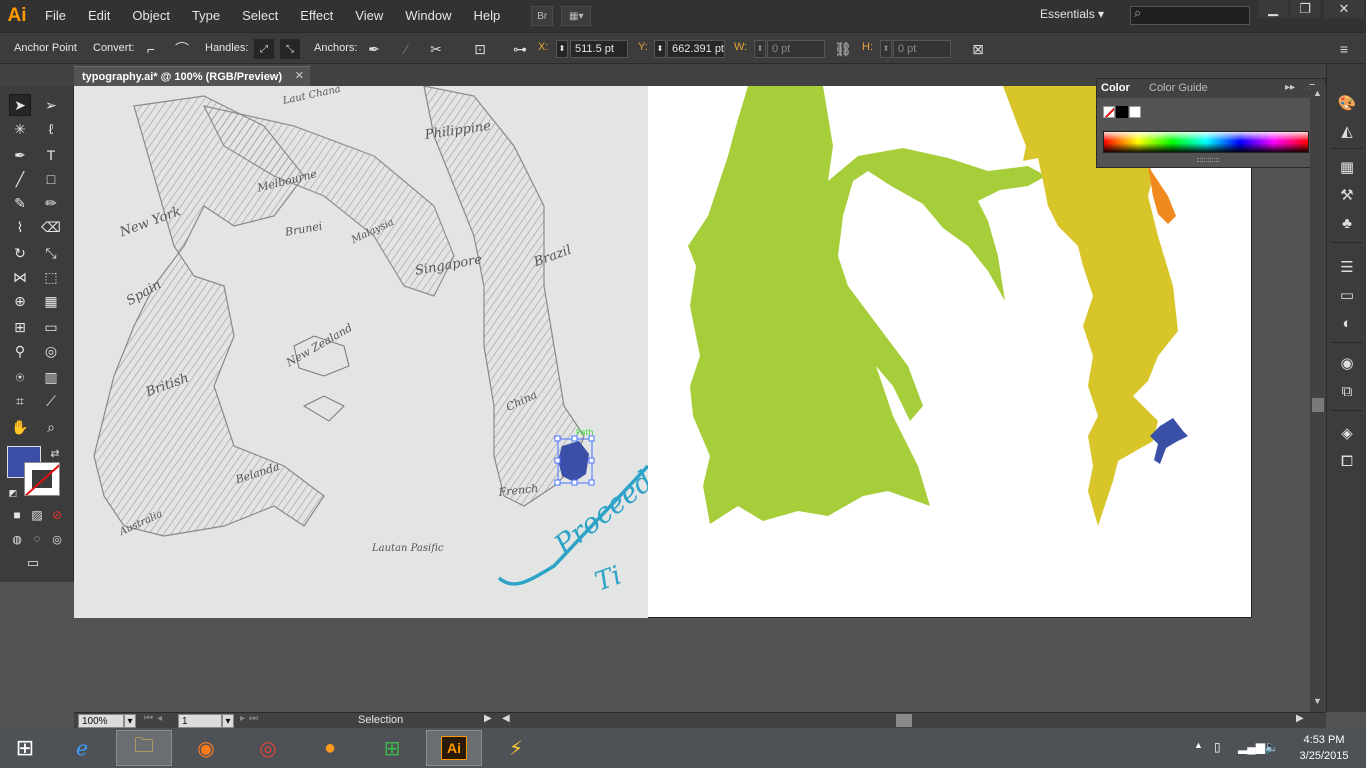  What do you see at coordinates (51, 203) in the screenshot?
I see `pencil-tool-icon: ✏` at bounding box center [51, 203].